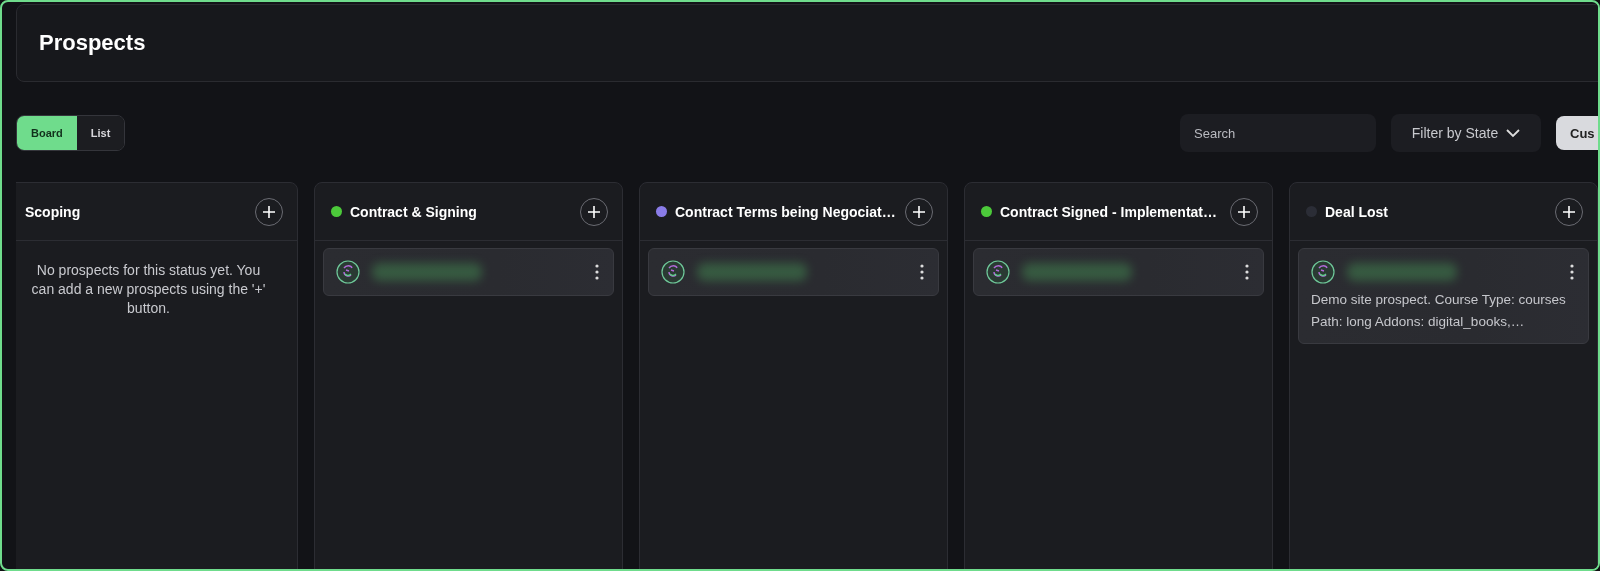  Describe the element at coordinates (1278, 133) in the screenshot. I see `search-field: Search` at that location.